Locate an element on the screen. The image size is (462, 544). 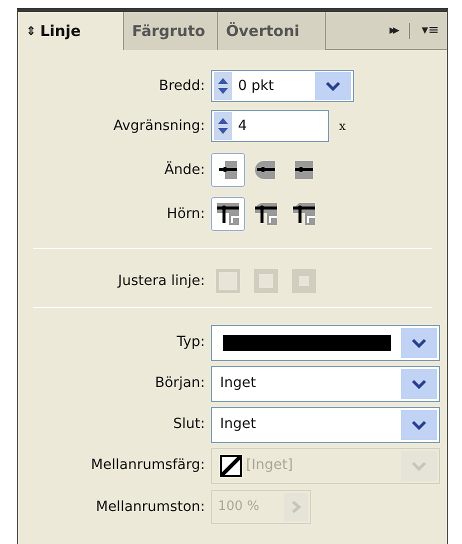
field-label: Typ: is located at coordinates (191, 342).